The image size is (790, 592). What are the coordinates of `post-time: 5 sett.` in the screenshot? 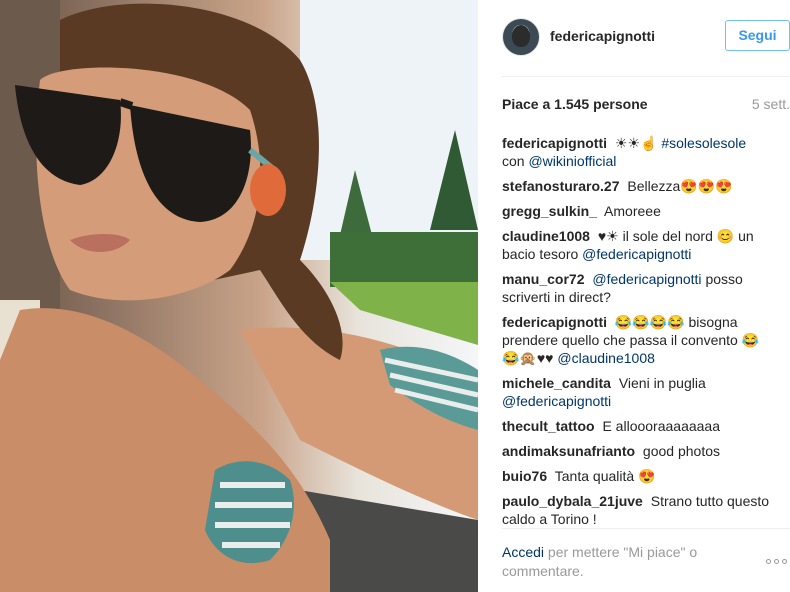 It's located at (771, 104).